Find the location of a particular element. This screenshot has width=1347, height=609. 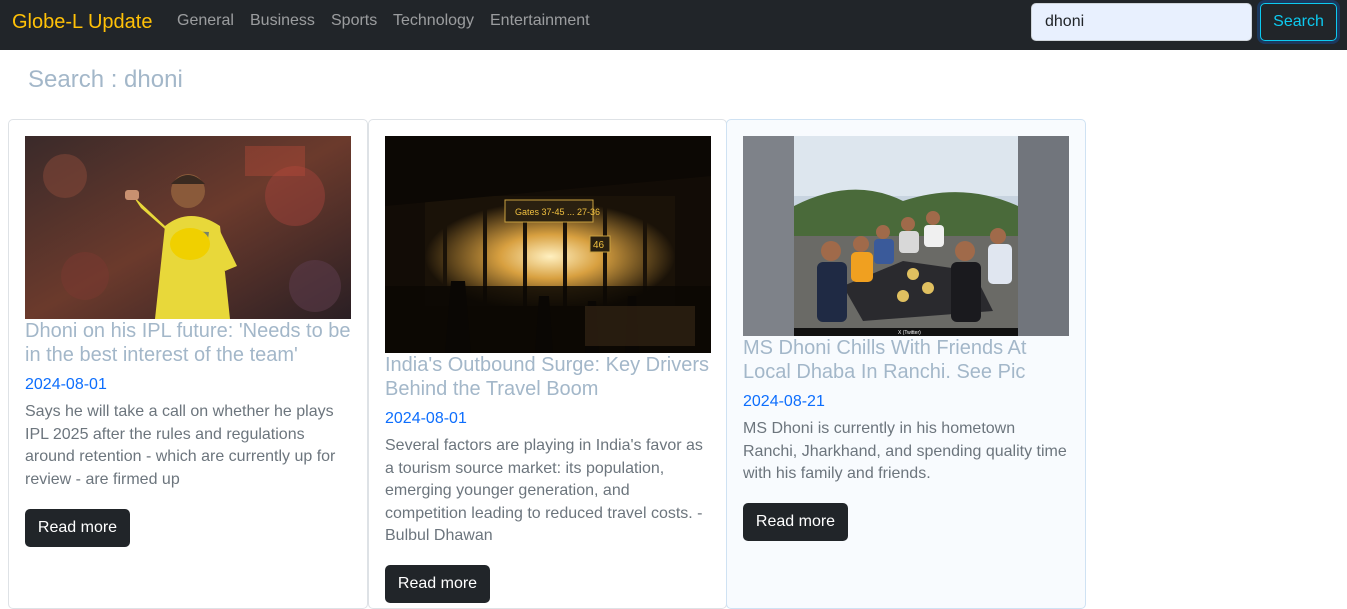

nav-link-general: General is located at coordinates (205, 21).